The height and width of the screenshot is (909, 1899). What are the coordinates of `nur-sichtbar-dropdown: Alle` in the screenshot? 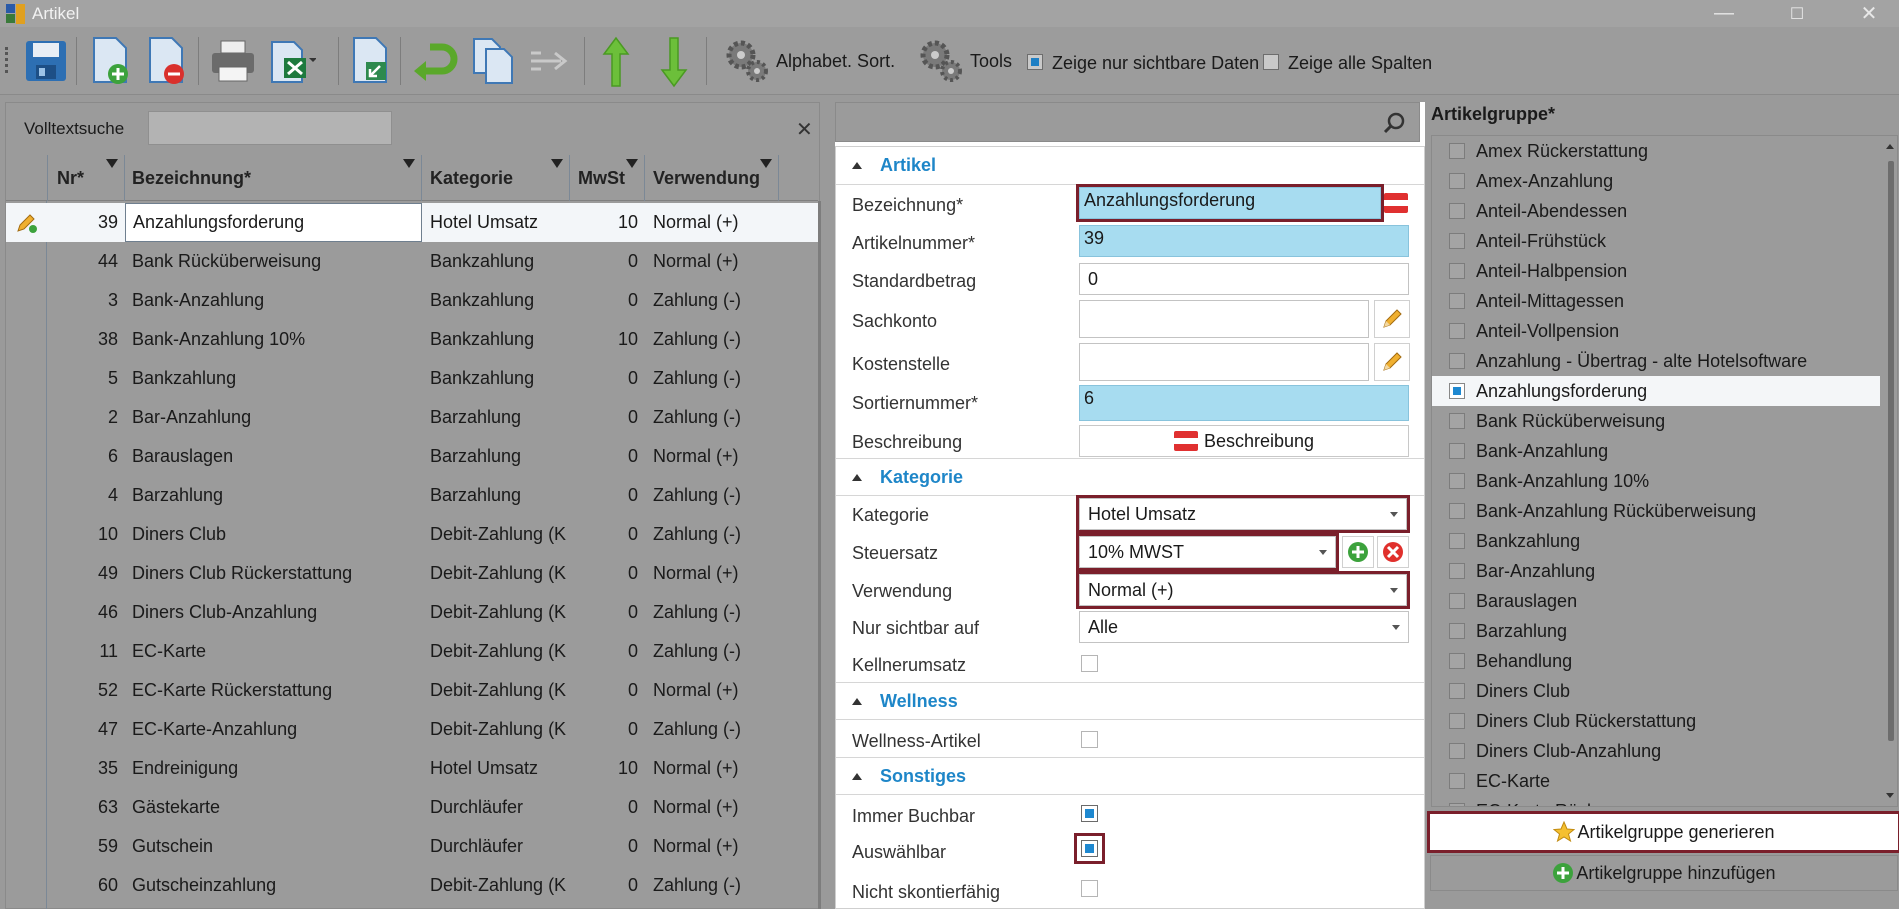 It's located at (1244, 627).